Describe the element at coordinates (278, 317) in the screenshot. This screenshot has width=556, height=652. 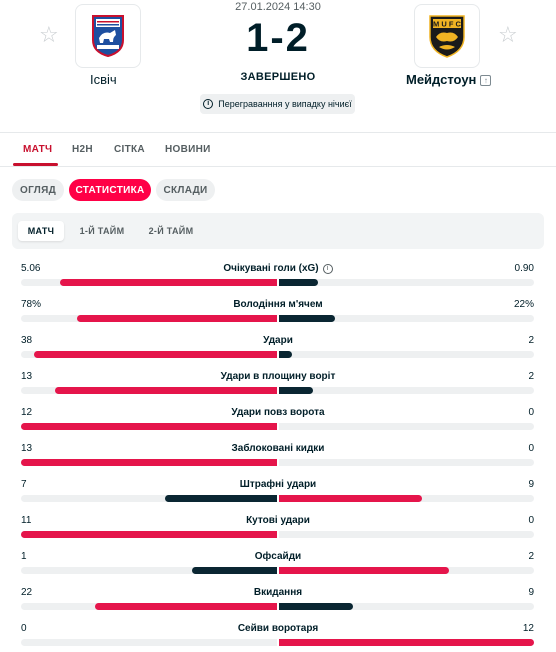
I see `stat-row: 78% Володіння м'ячем 22%` at that location.